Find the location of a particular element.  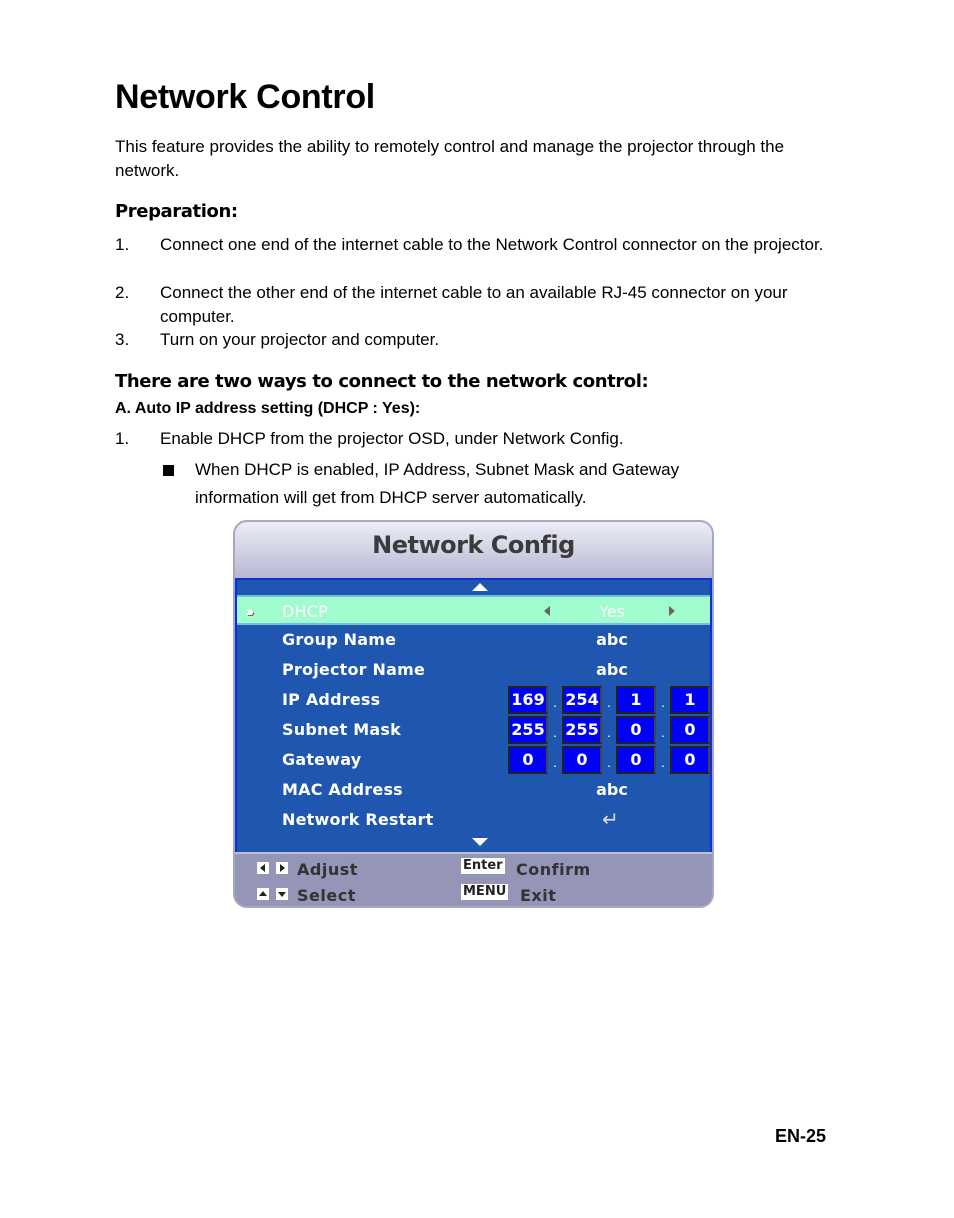

square-bullet-icon is located at coordinates (168, 470).